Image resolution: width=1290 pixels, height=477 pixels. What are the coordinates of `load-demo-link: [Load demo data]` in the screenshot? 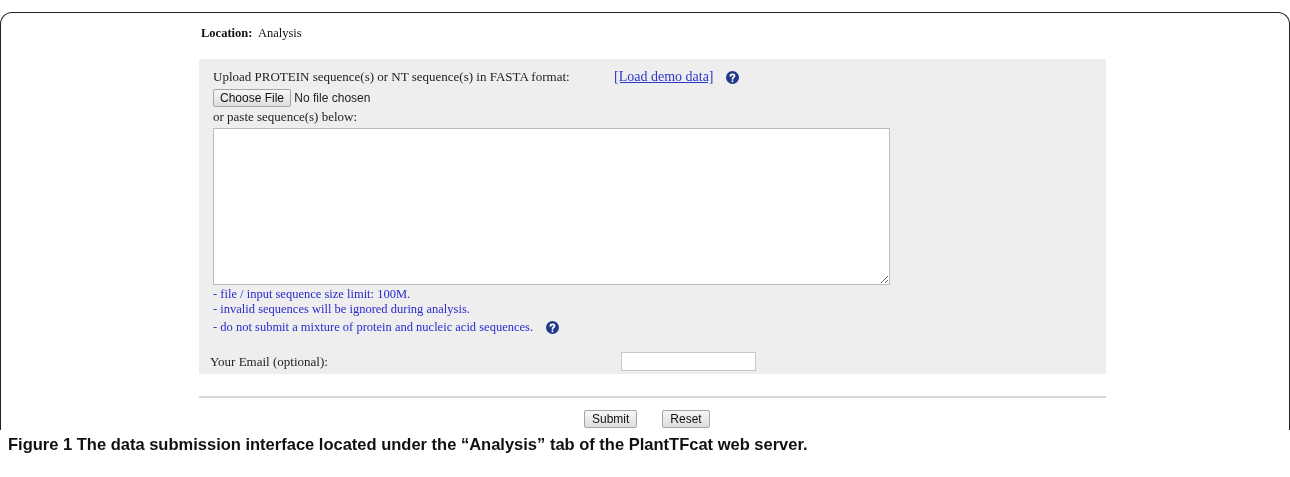 It's located at (664, 77).